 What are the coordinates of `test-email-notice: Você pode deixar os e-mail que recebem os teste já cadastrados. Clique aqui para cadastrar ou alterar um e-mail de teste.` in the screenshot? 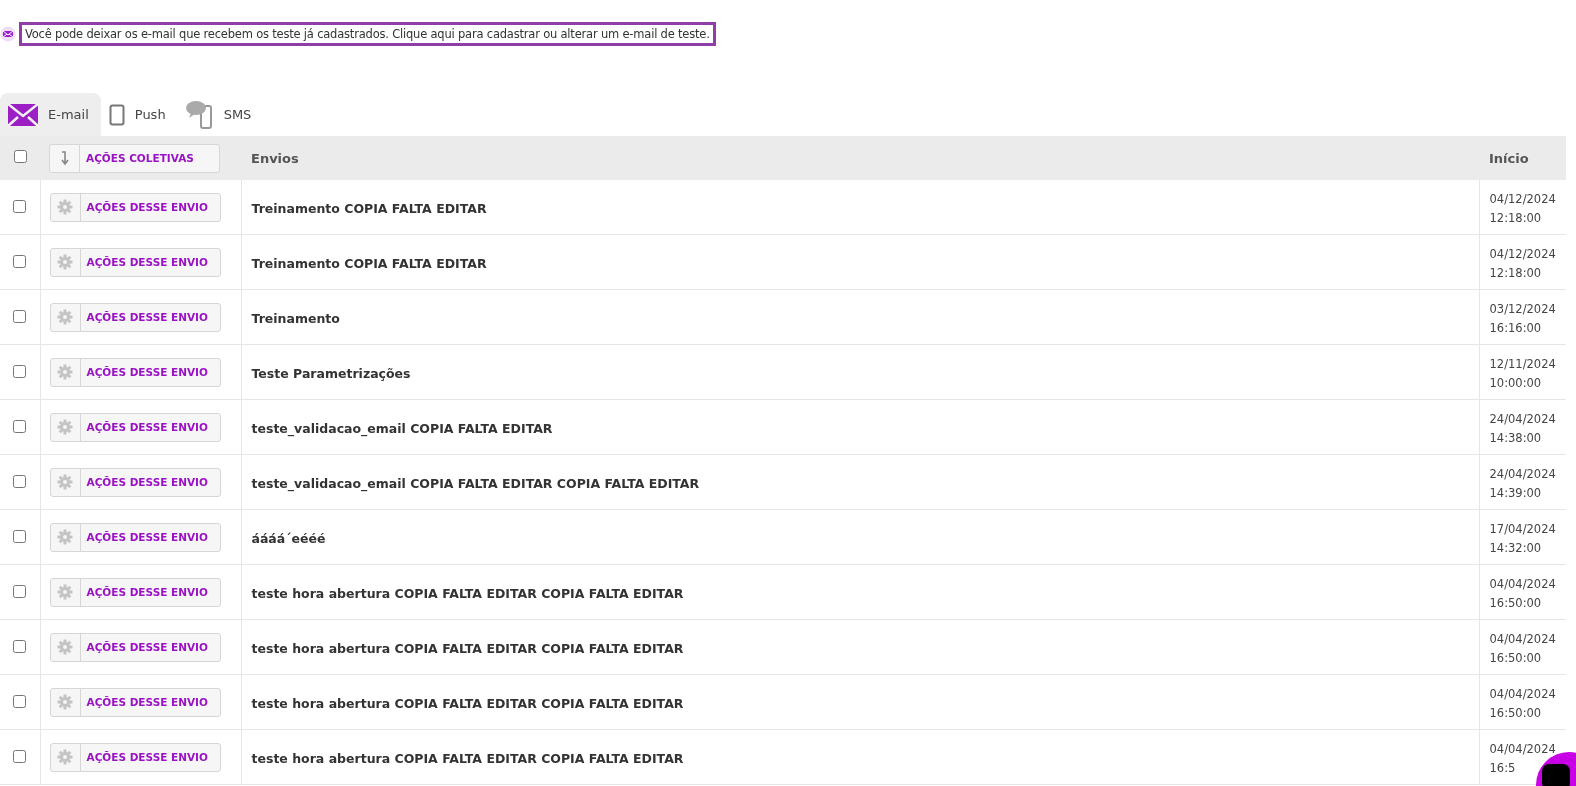 It's located at (367, 34).